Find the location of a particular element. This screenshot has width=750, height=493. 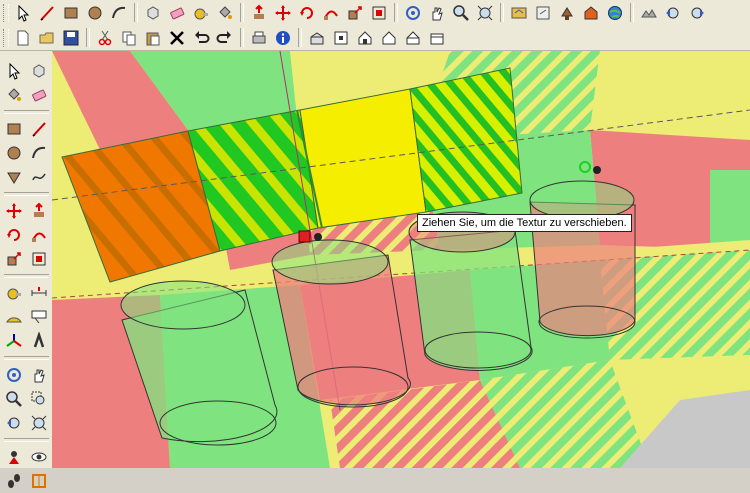

delete-x-icon is located at coordinates (177, 38).